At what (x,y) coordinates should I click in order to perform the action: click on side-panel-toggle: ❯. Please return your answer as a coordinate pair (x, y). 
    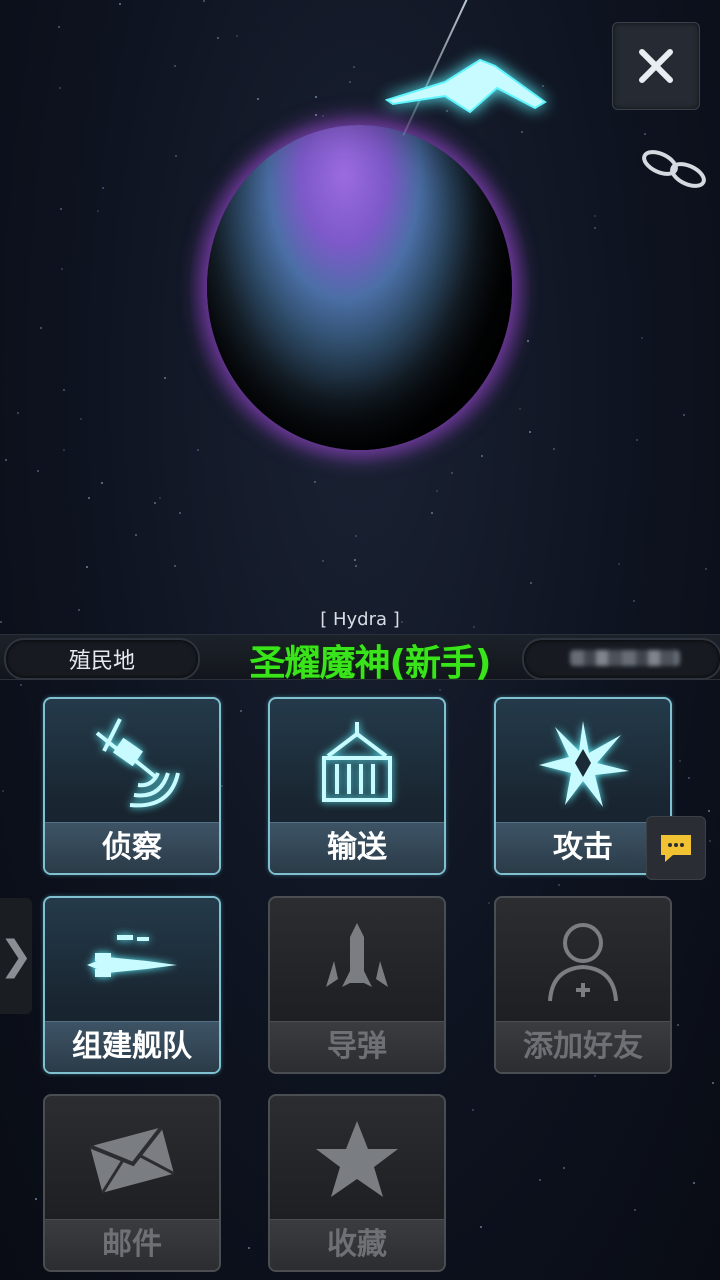
    Looking at the image, I should click on (16, 956).